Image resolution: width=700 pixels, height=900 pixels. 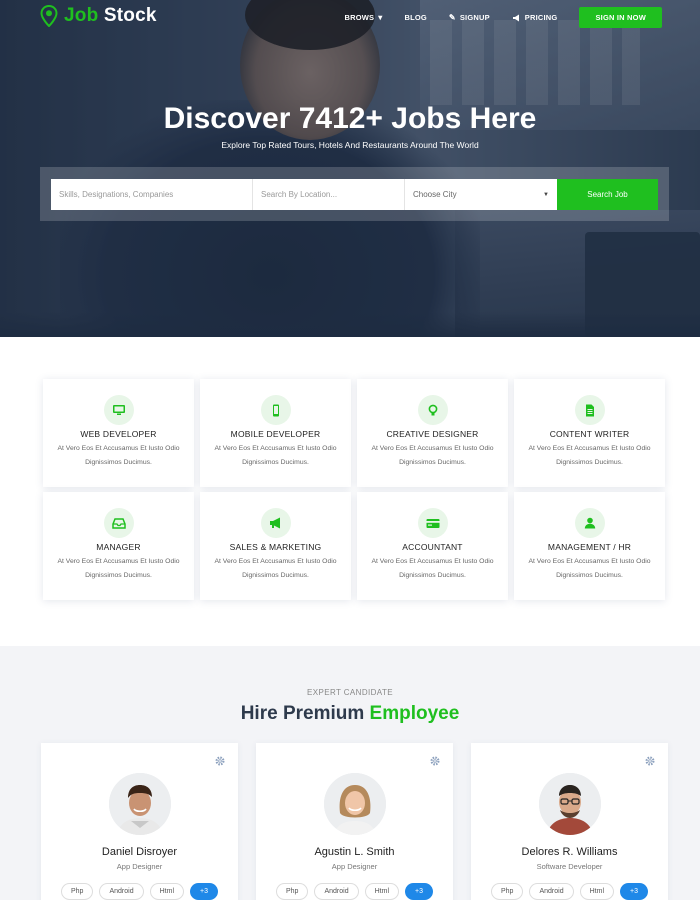 I want to click on category-title: CREATIVE DESIGNER, so click(x=432, y=434).